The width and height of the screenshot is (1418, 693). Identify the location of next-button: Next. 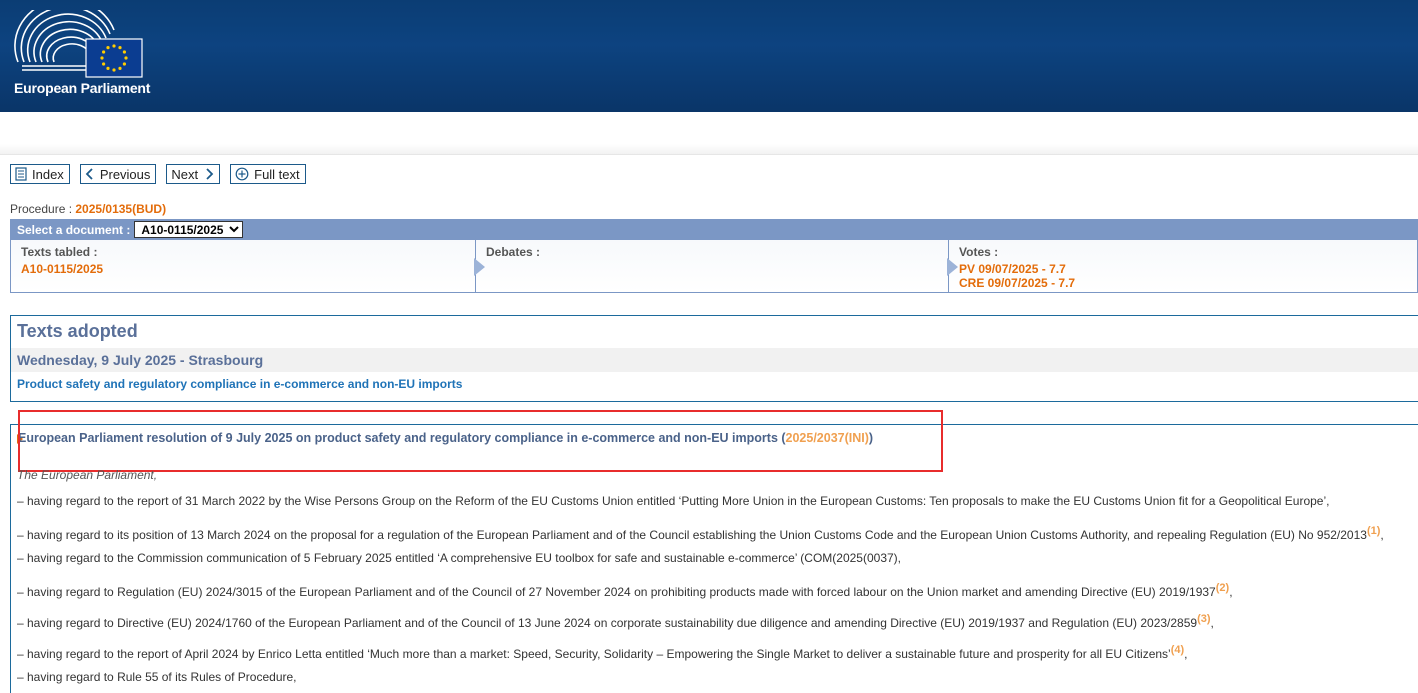
(193, 174).